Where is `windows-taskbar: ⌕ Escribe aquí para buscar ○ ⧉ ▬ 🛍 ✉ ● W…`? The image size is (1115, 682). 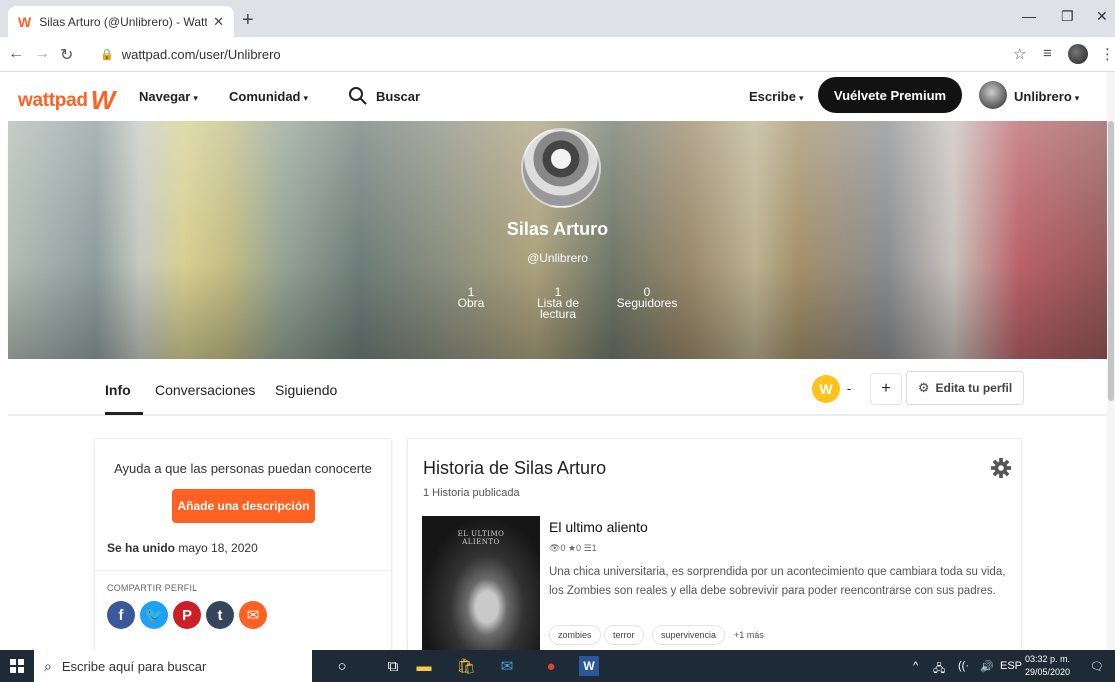
windows-taskbar: ⌕ Escribe aquí para buscar ○ ⧉ ▬ 🛍 ✉ ● W… is located at coordinates (557, 666).